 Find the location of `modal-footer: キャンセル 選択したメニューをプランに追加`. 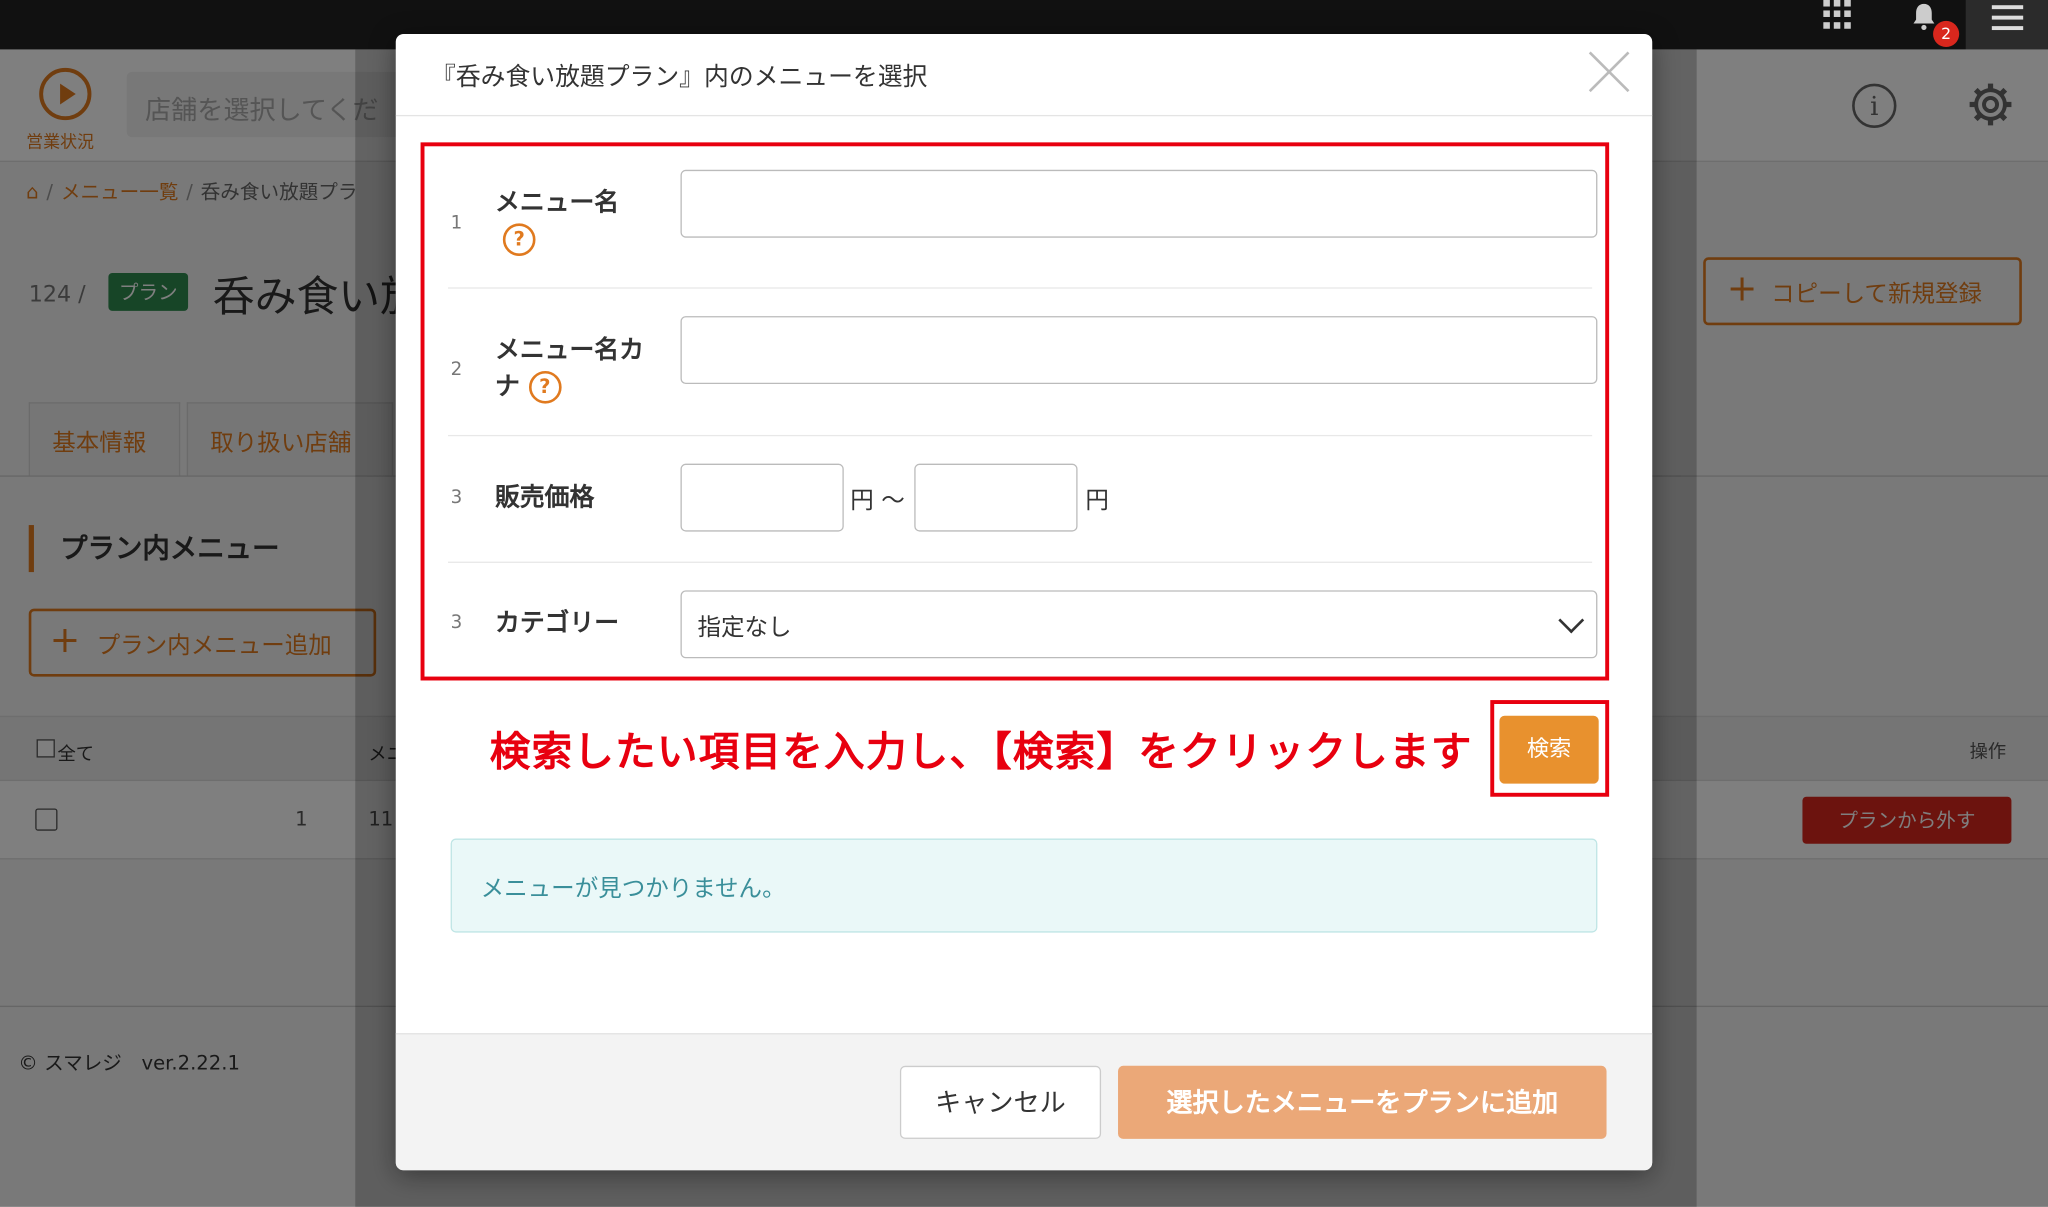

modal-footer: キャンセル 選択したメニューをプランに追加 is located at coordinates (1024, 1102).